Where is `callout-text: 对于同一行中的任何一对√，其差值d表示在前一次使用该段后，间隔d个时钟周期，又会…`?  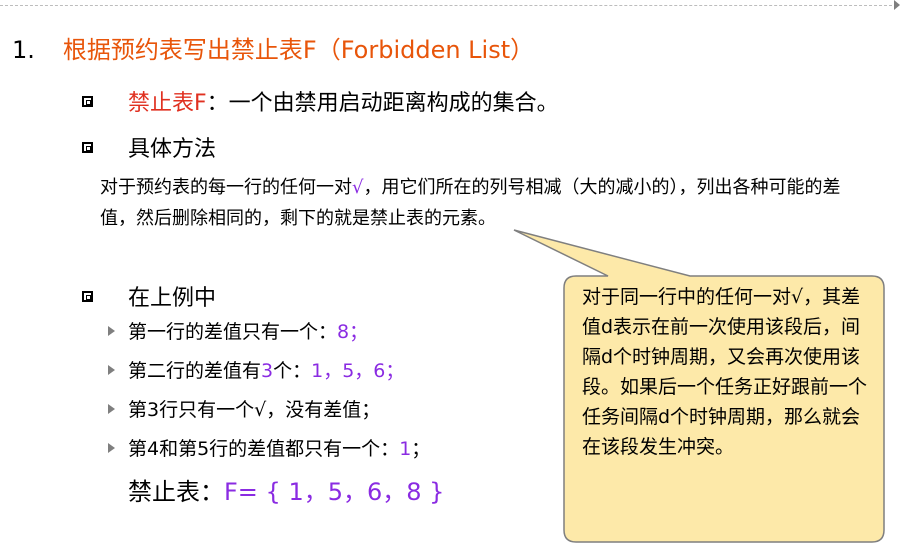
callout-text: 对于同一行中的任何一对√，其差值d表示在前一次使用该段后，间隔d个时钟周期，又会… is located at coordinates (725, 372).